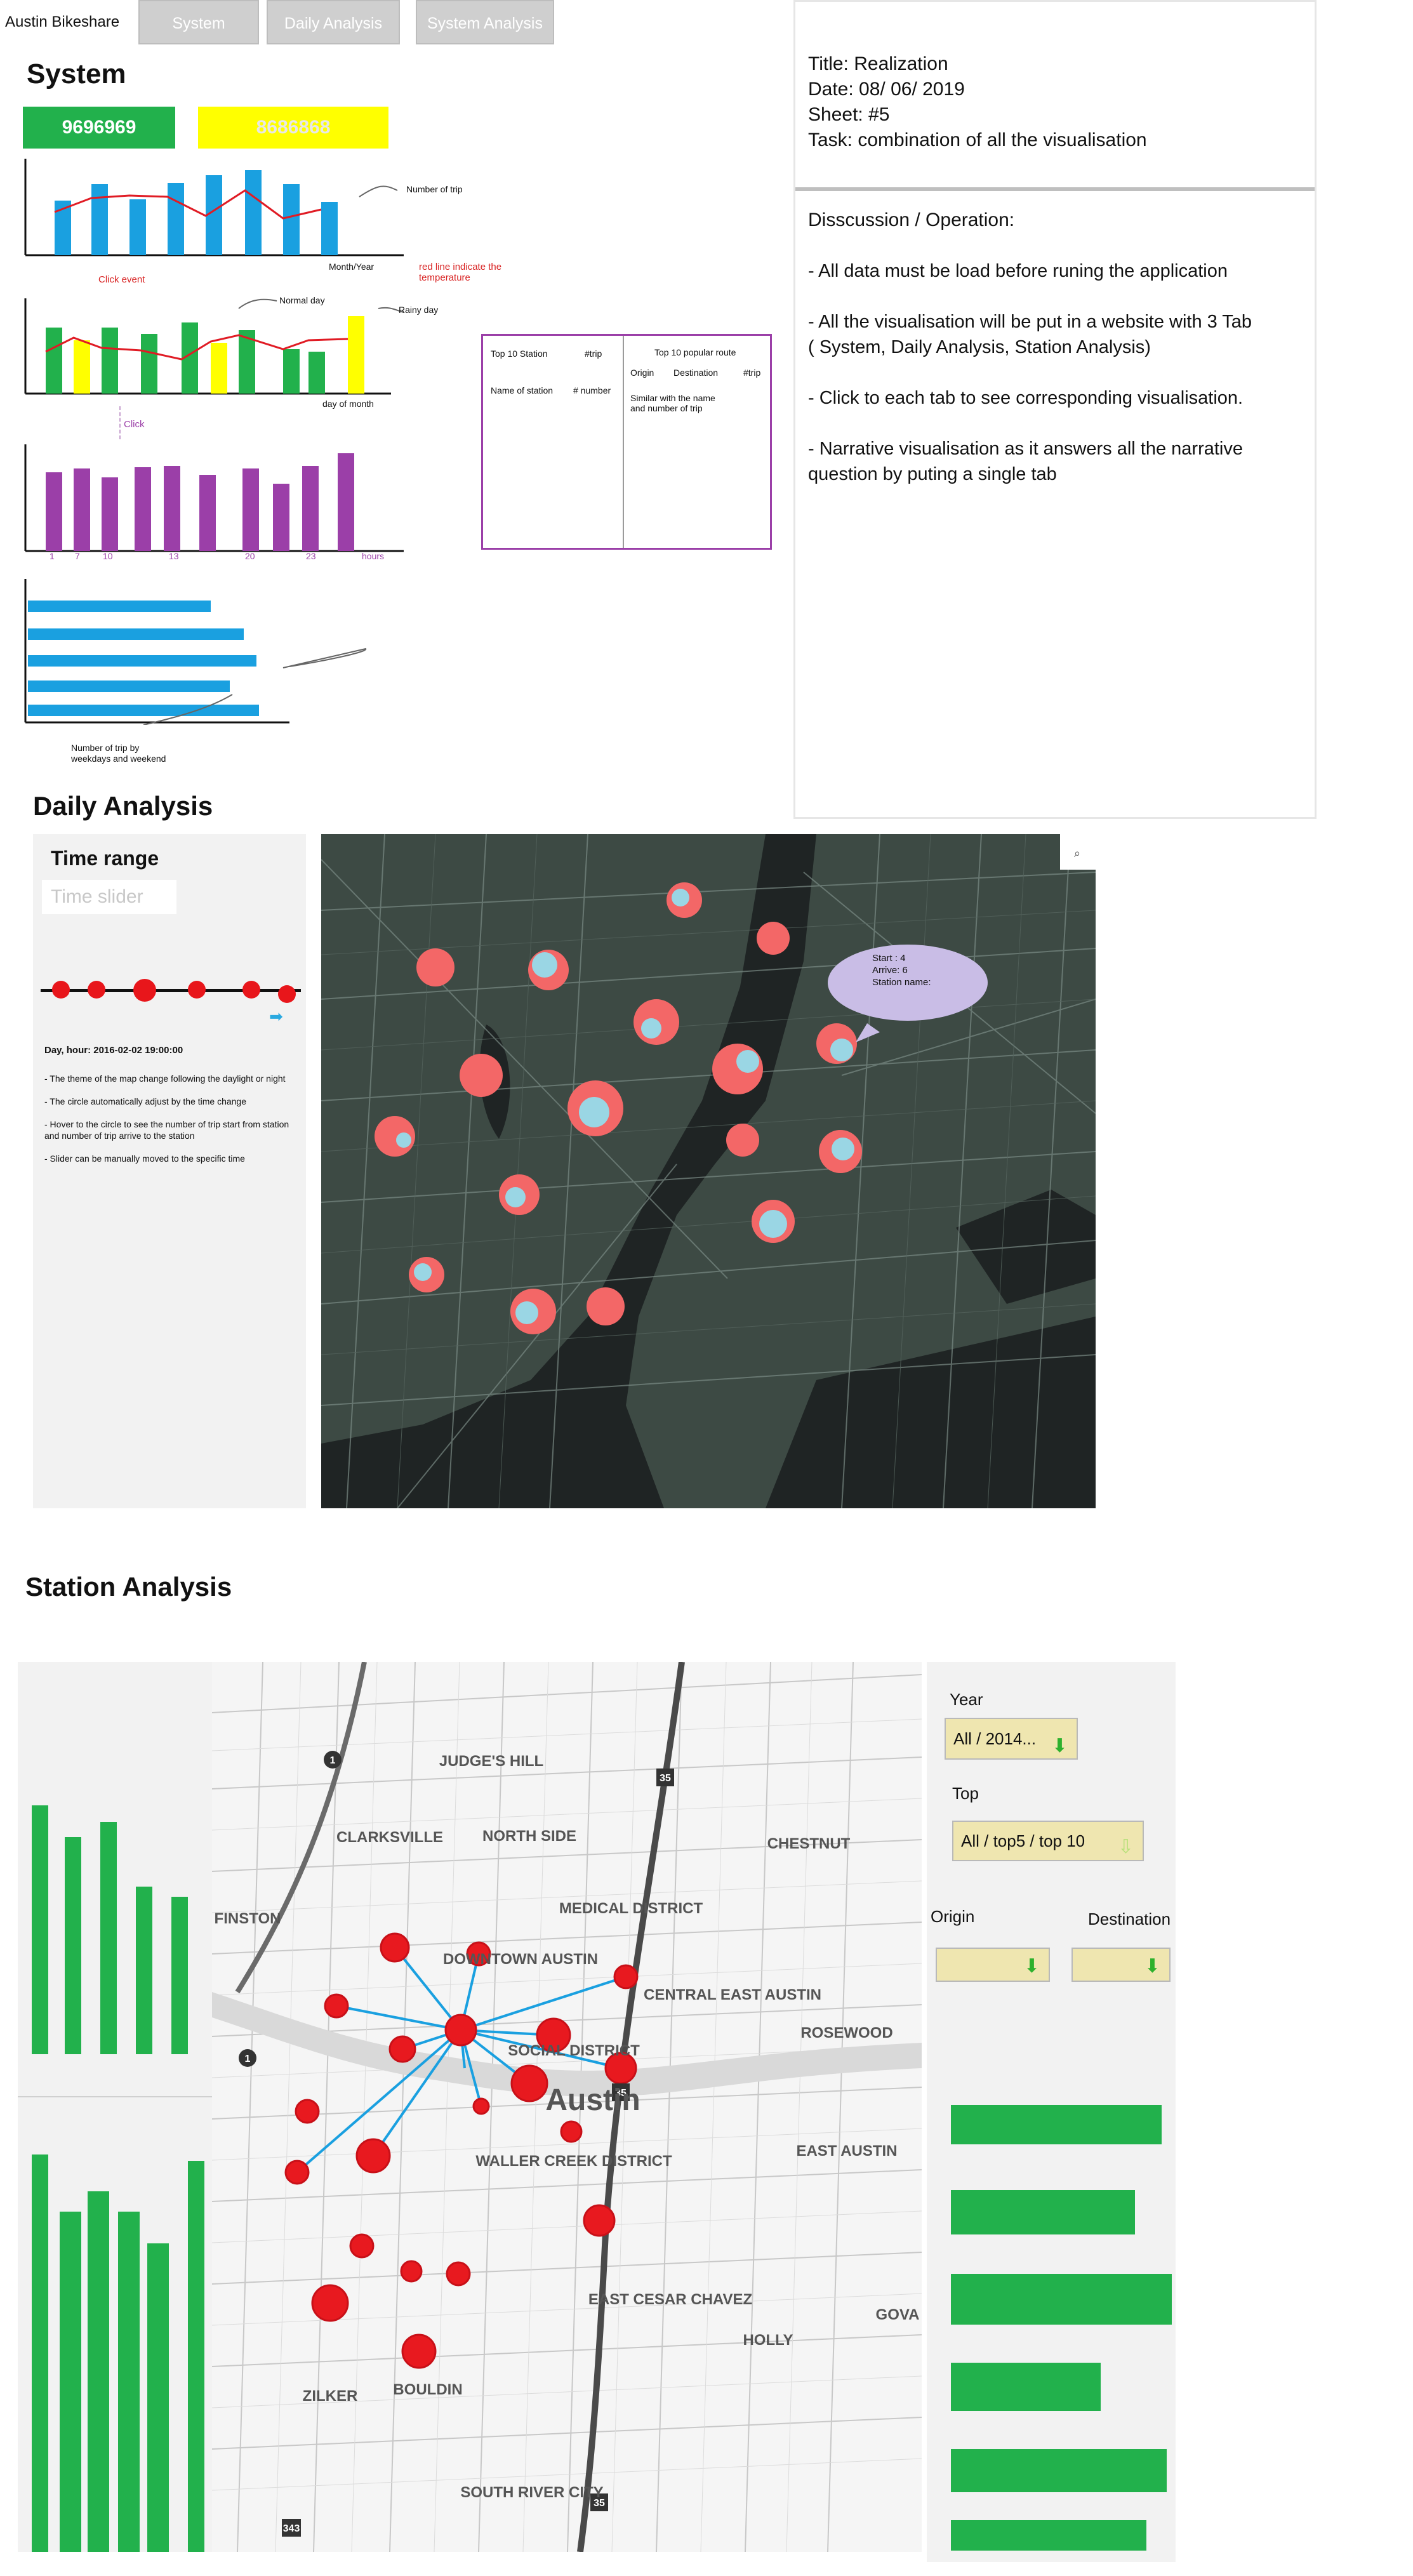 This screenshot has width=1413, height=2576. I want to click on daily-trips-chart, so click(214, 349).